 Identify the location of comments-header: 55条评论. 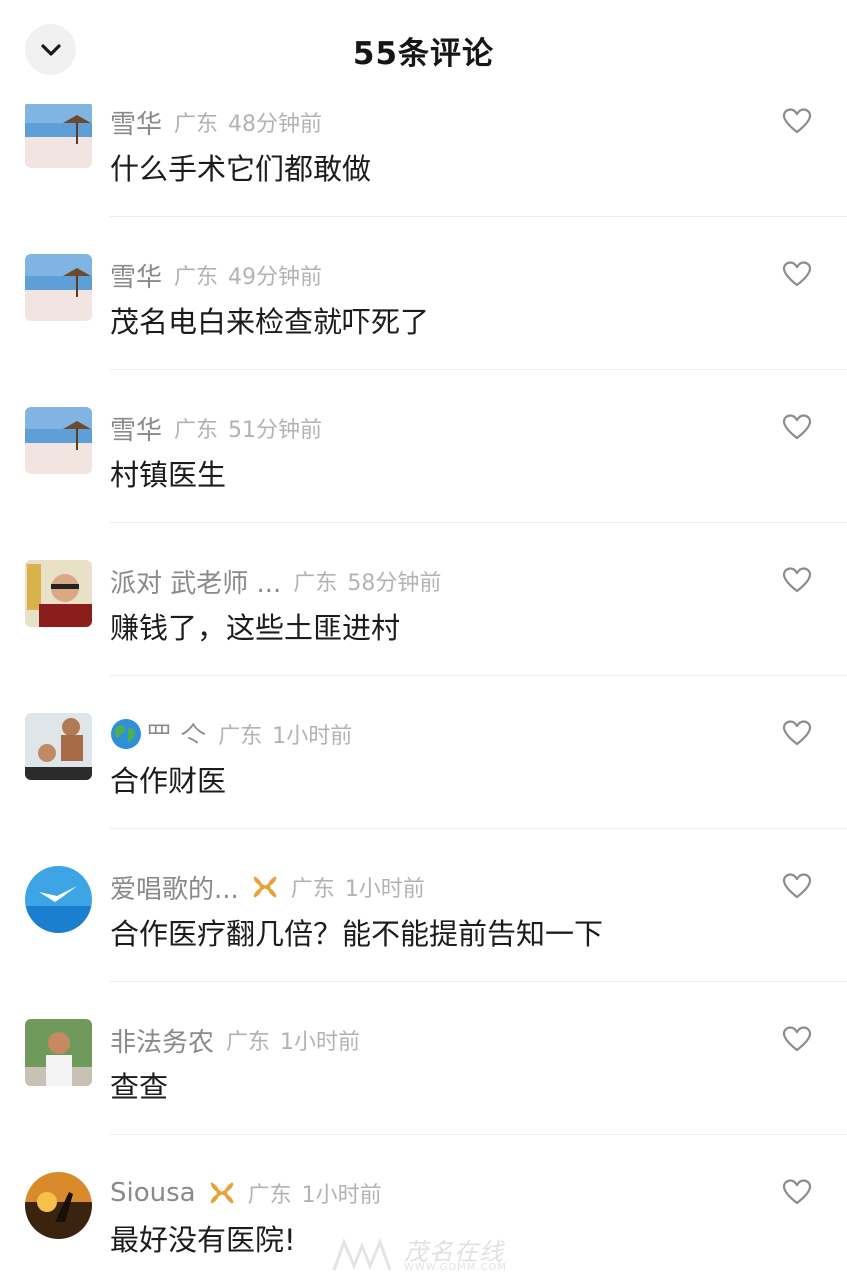
(423, 49).